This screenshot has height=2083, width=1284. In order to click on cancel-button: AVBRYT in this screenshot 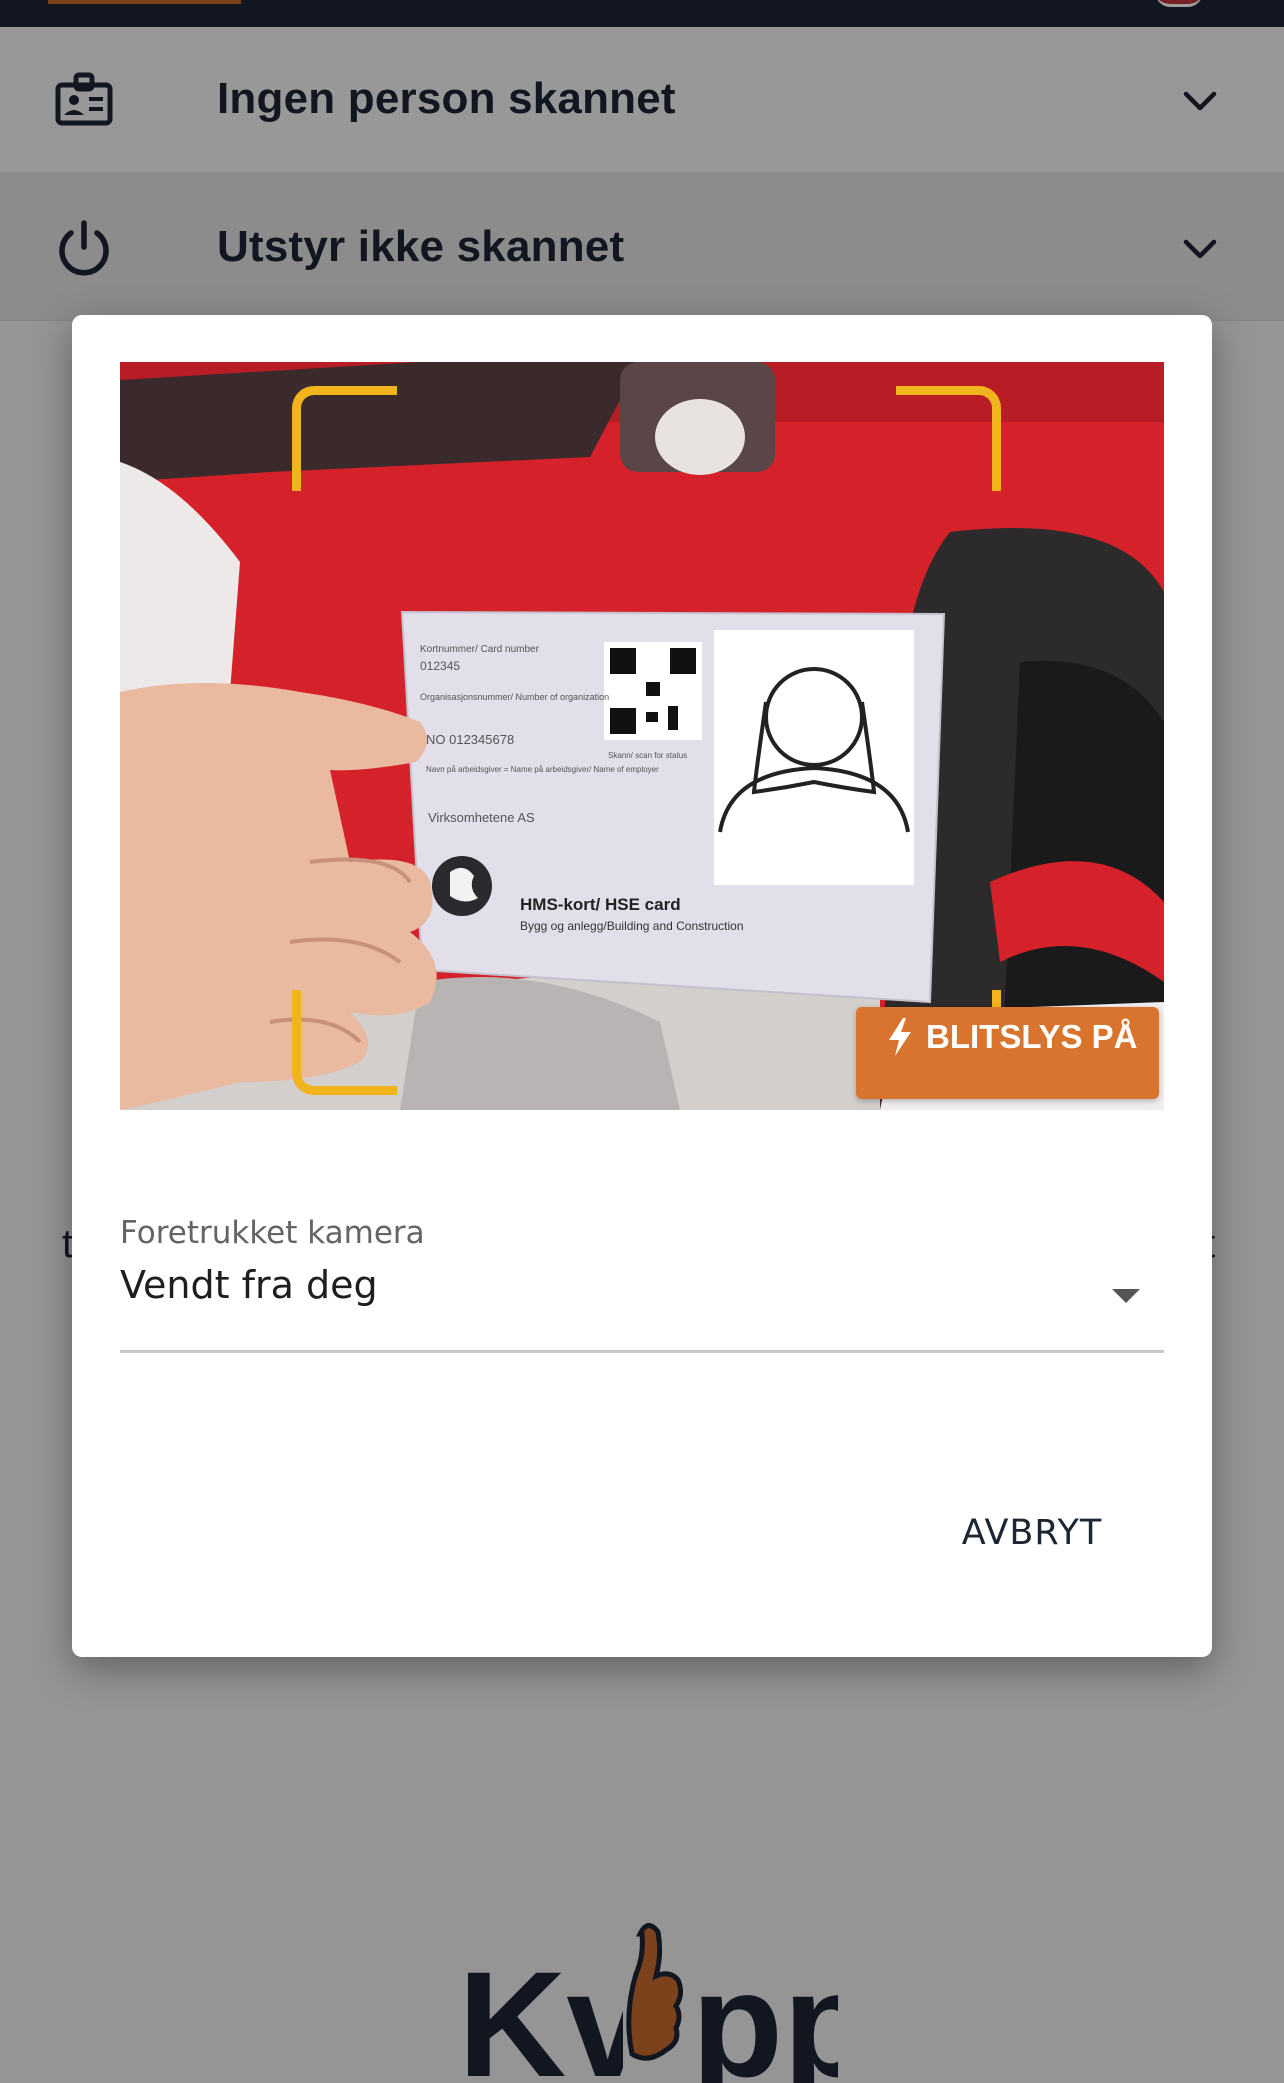, I will do `click(1032, 1532)`.